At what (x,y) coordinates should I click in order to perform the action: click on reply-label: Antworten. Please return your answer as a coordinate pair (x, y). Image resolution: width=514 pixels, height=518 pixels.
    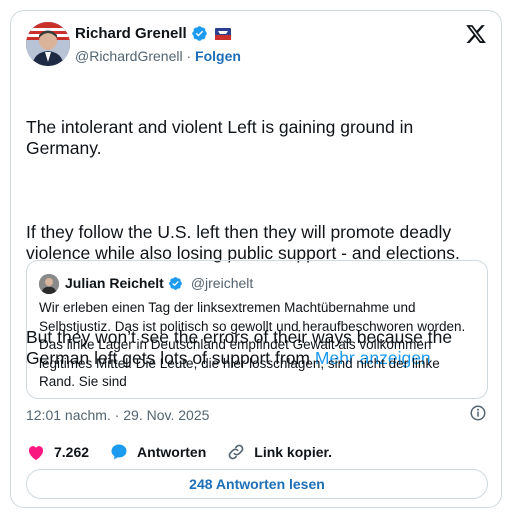
    Looking at the image, I should click on (172, 452).